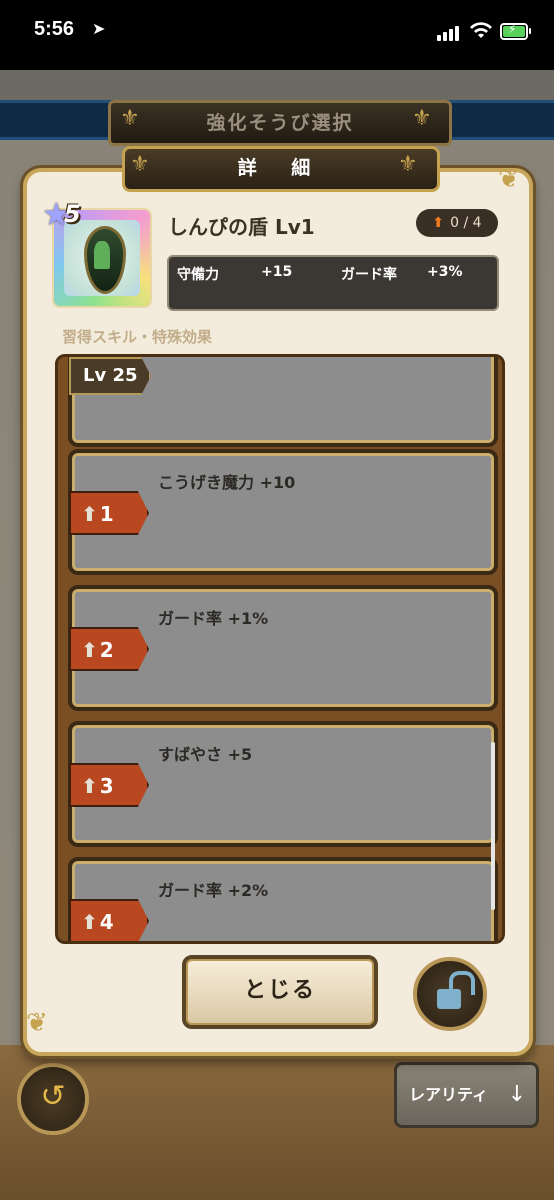 The width and height of the screenshot is (554, 1200). What do you see at coordinates (109, 513) in the screenshot?
I see `upgrade-tag: ⬆ 1` at bounding box center [109, 513].